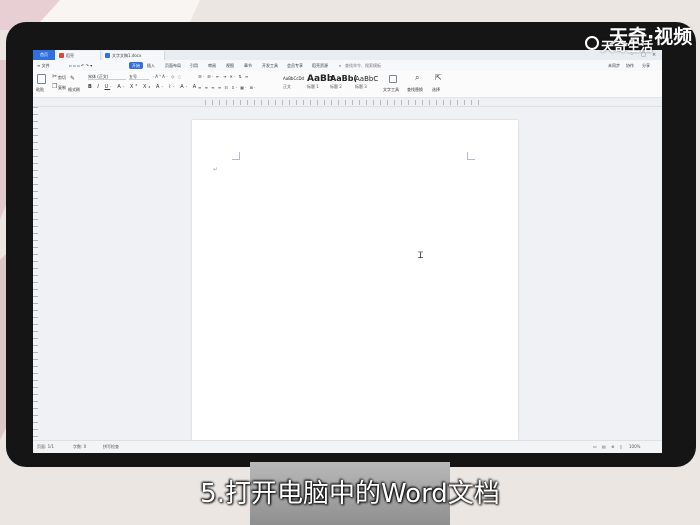  I want to click on format-painter-label: 格式刷, so click(74, 89).